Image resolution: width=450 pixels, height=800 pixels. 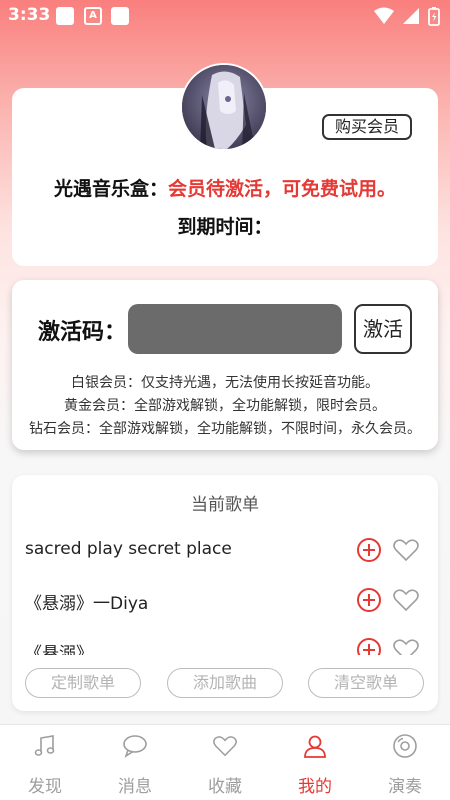 I want to click on tier-diamond-text: 钻石会员：全部游戏解锁，全功能解锁，不限时间，永久会员。, so click(x=225, y=429).